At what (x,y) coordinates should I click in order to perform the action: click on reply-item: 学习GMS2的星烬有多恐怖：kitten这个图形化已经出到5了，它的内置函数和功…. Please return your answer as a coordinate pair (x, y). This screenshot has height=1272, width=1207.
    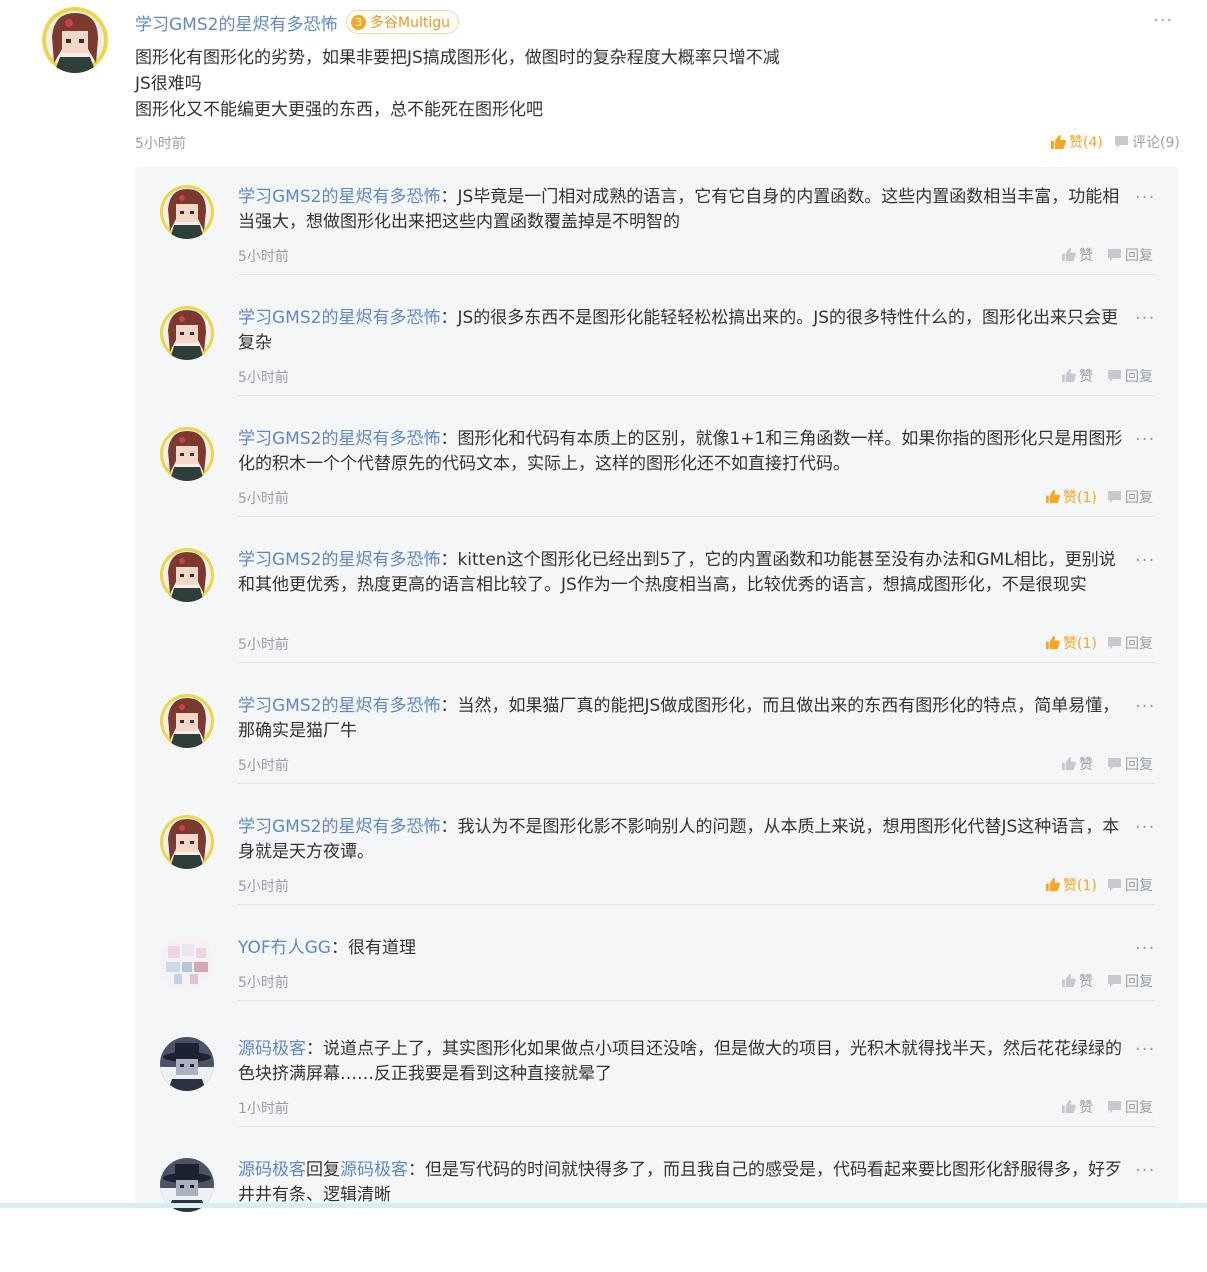
    Looking at the image, I should click on (657, 602).